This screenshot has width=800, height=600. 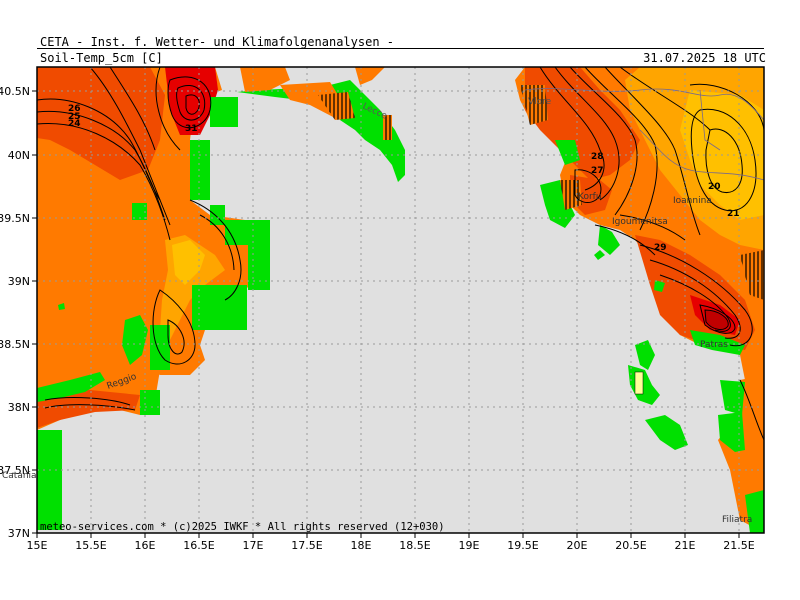 I want to click on place-korfu: Korfu, so click(x=590, y=197).